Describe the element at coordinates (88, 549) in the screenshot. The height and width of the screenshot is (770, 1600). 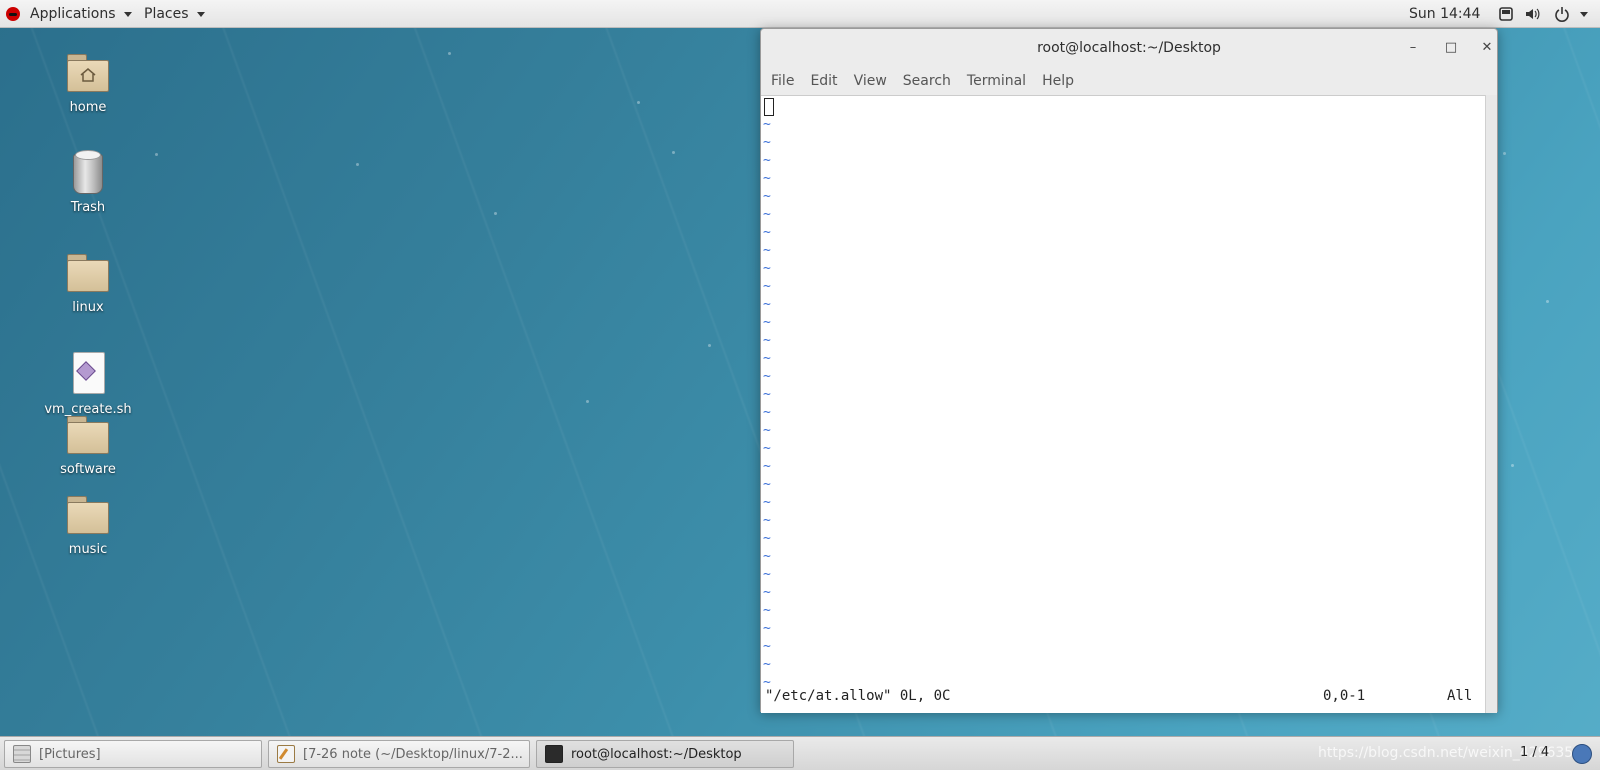
I see `desktop-icon-label: music` at that location.